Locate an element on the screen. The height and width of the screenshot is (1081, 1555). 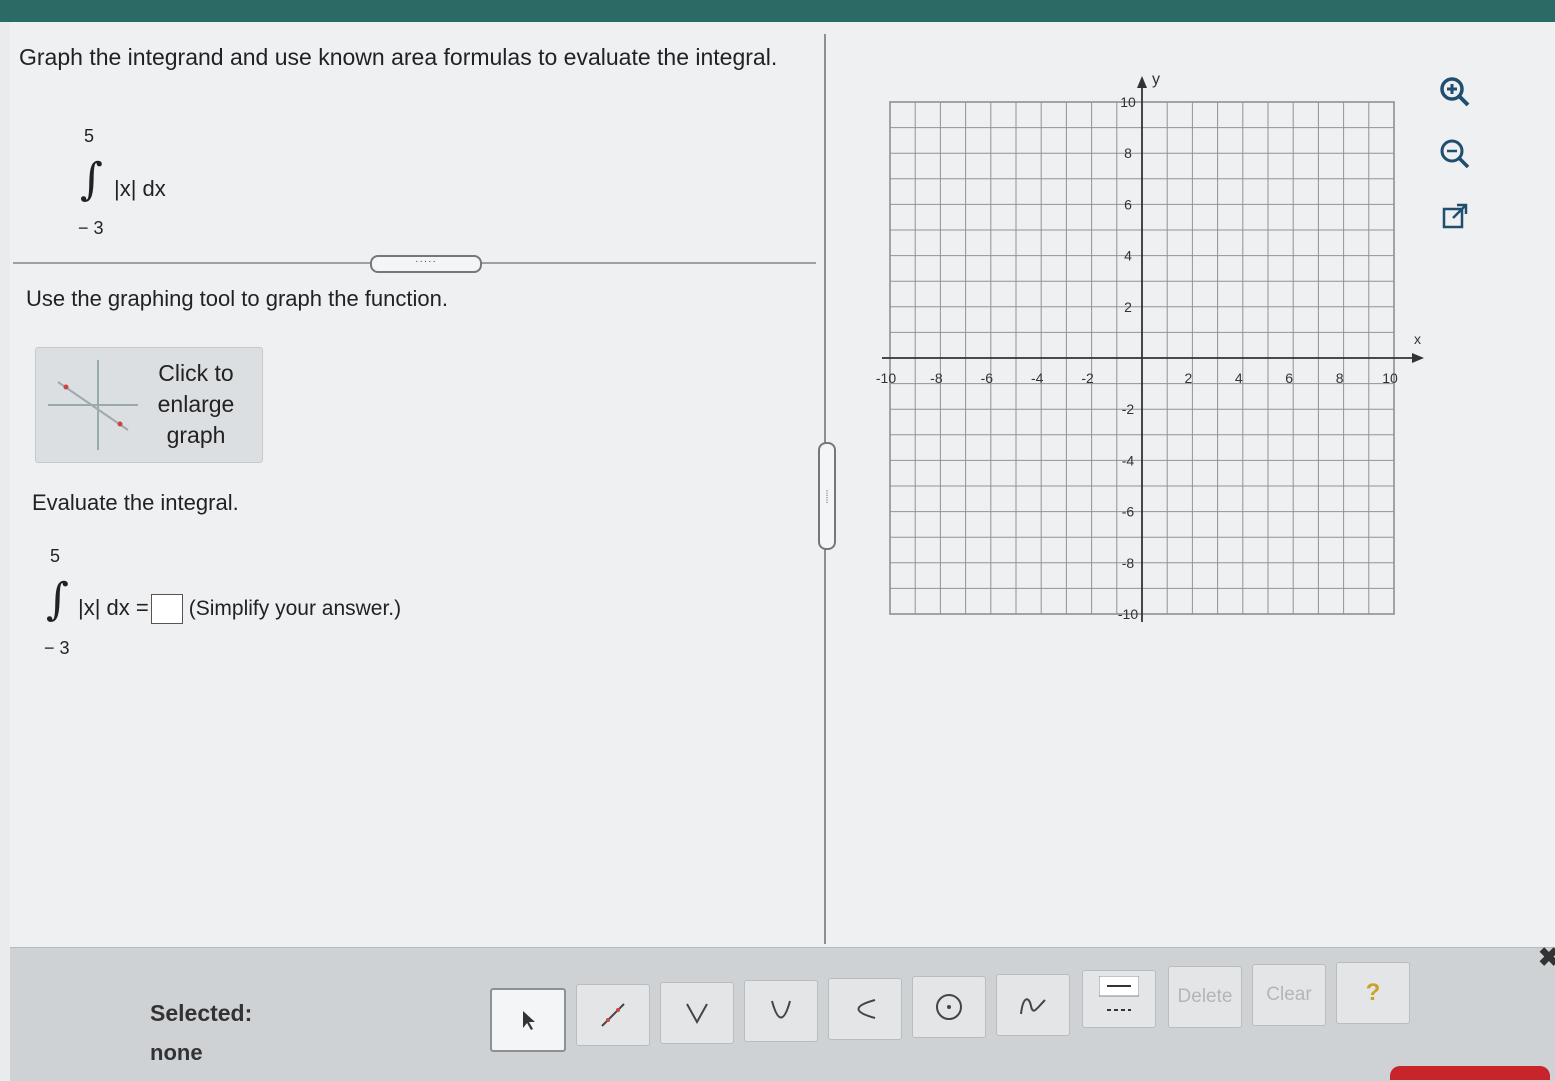
x-tick-label: -10 is located at coordinates (886, 378).